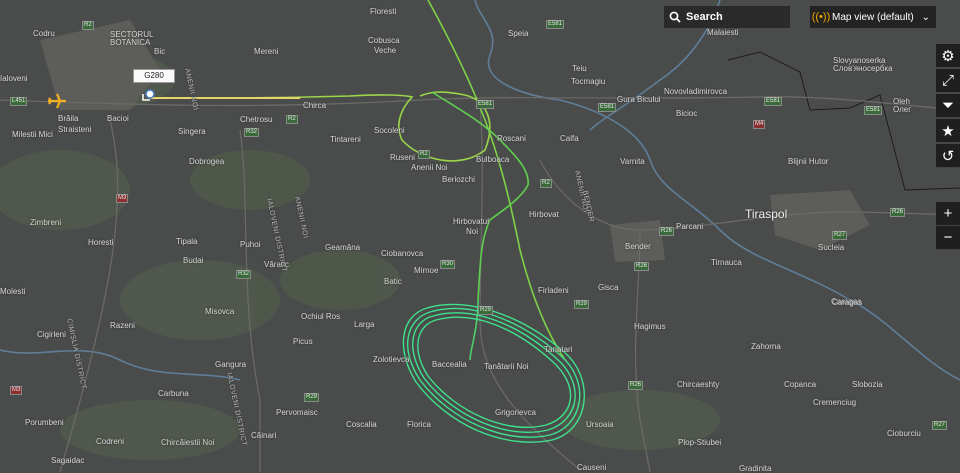 The image size is (960, 473). Describe the element at coordinates (264, 435) in the screenshot. I see `place-label: Căinari` at that location.